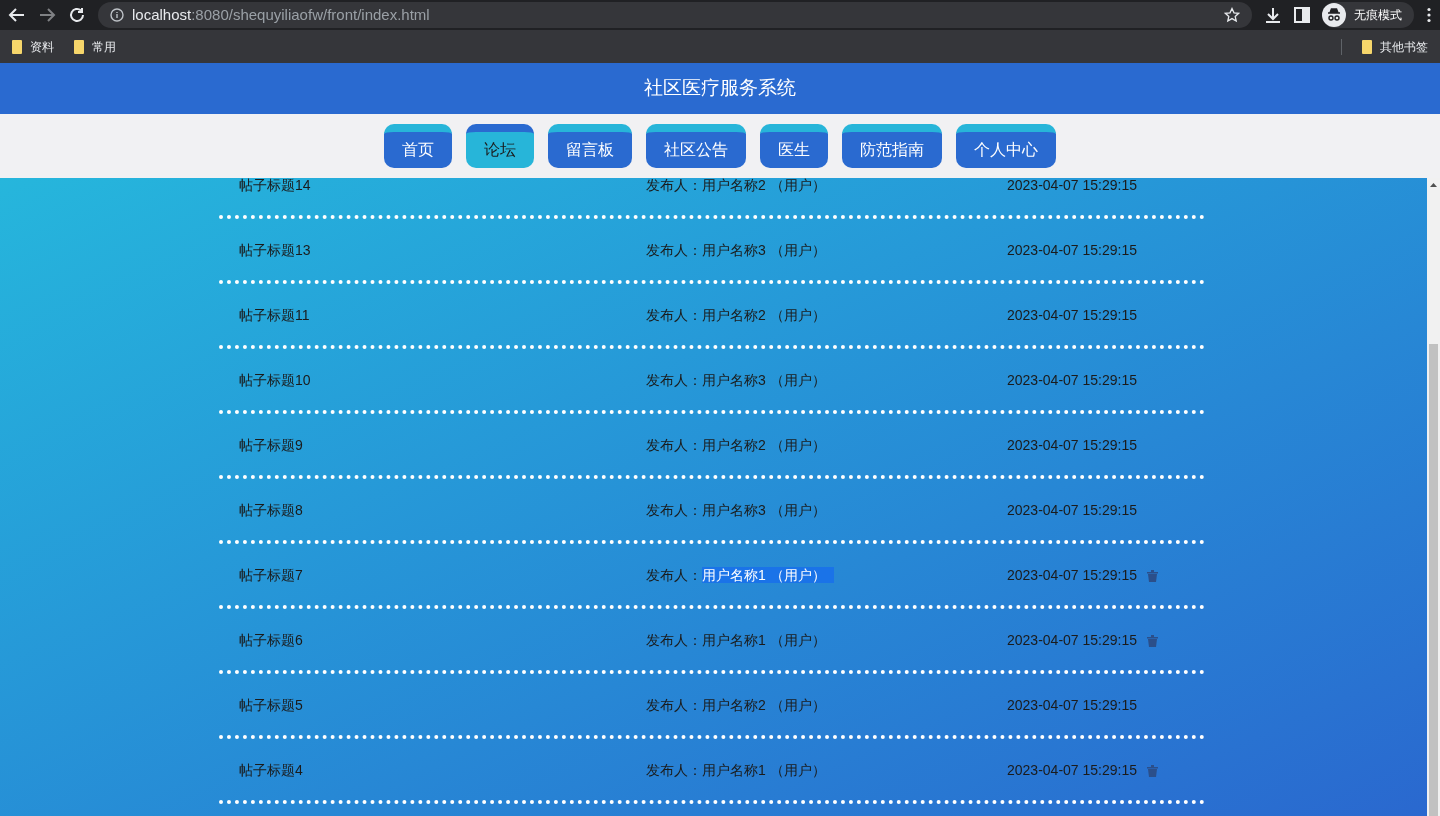 Image resolution: width=1440 pixels, height=816 pixels. What do you see at coordinates (17, 15) in the screenshot?
I see `back-icon` at bounding box center [17, 15].